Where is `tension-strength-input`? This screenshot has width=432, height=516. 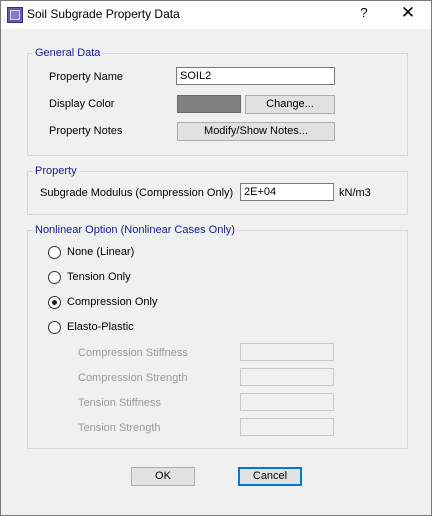
tension-strength-input is located at coordinates (287, 427).